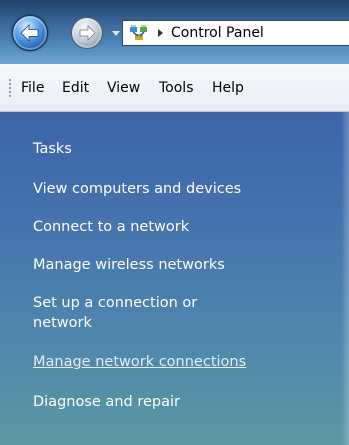 The height and width of the screenshot is (445, 349). What do you see at coordinates (139, 362) in the screenshot?
I see `task-manage-network-connections: Manage network connections` at bounding box center [139, 362].